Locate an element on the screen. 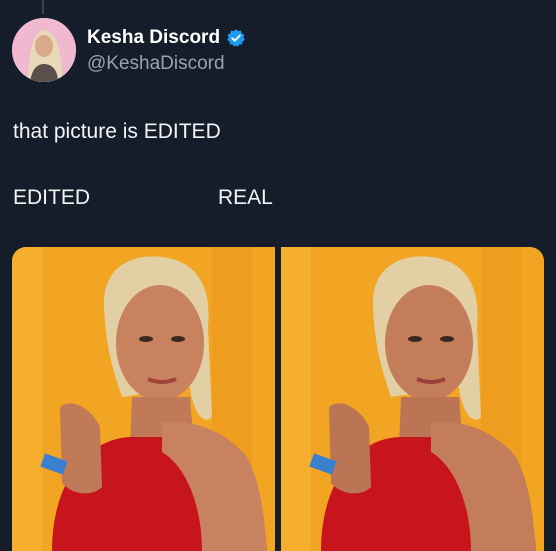 This screenshot has width=556, height=551. display-name-row: Kesha Discord is located at coordinates (166, 38).